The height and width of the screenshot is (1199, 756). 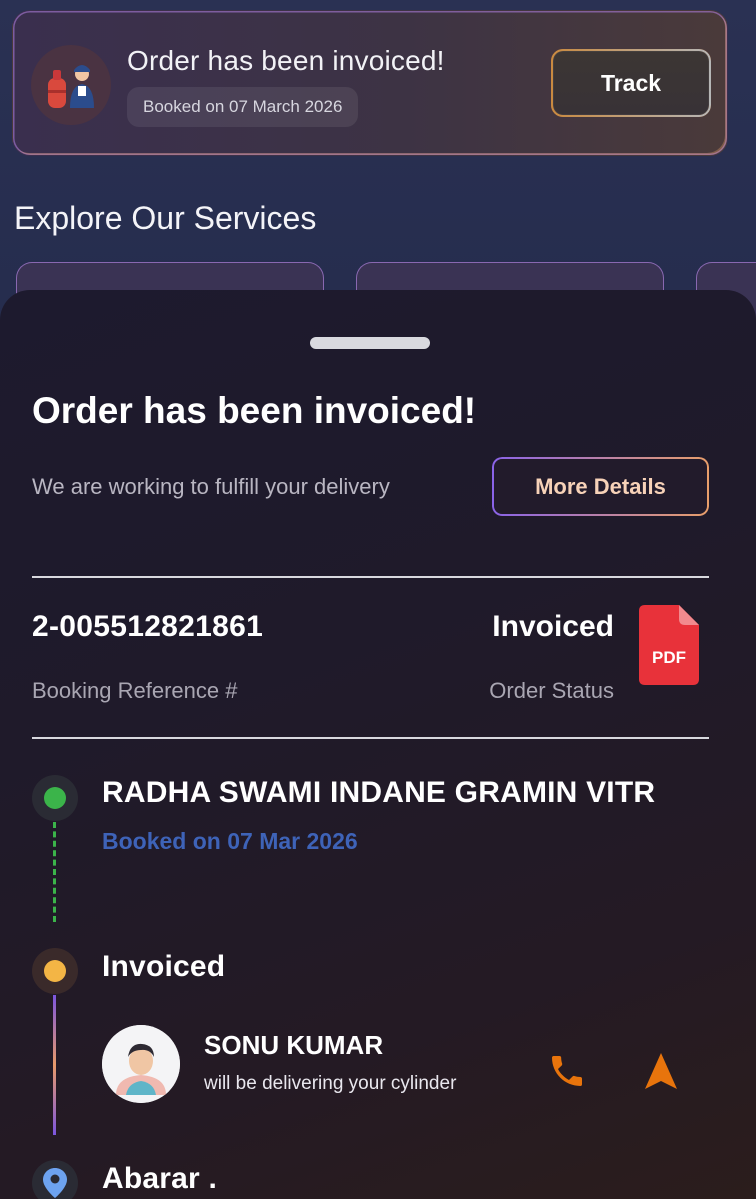 What do you see at coordinates (159, 1178) in the screenshot?
I see `delivery-destination: Abarar .` at bounding box center [159, 1178].